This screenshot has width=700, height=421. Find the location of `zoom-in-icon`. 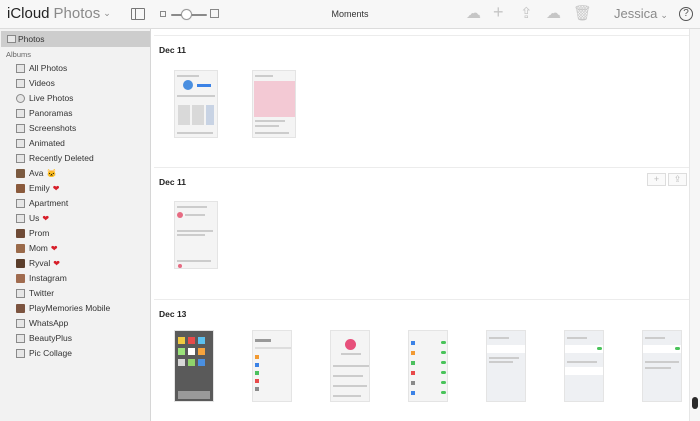

zoom-in-icon is located at coordinates (214, 13).